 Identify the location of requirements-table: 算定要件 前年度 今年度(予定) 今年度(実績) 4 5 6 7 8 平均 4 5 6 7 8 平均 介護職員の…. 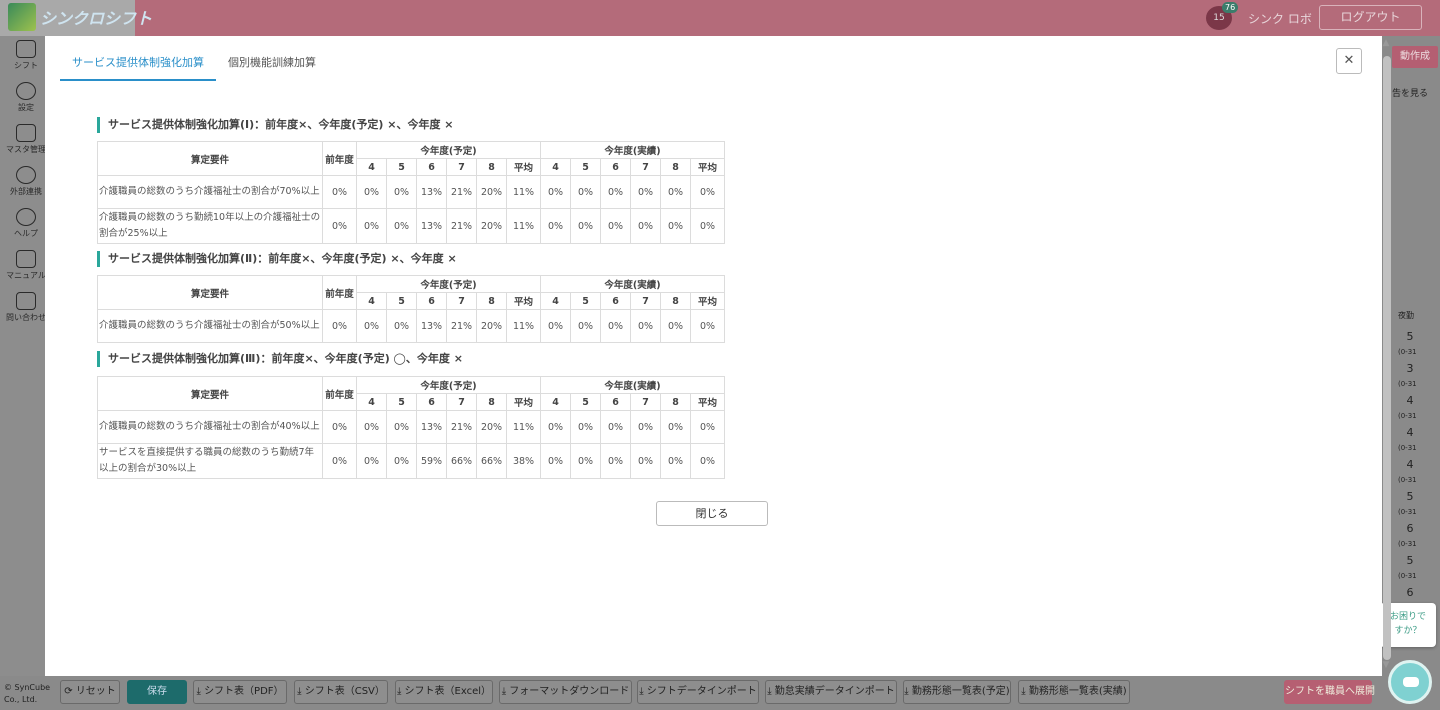
(411, 309).